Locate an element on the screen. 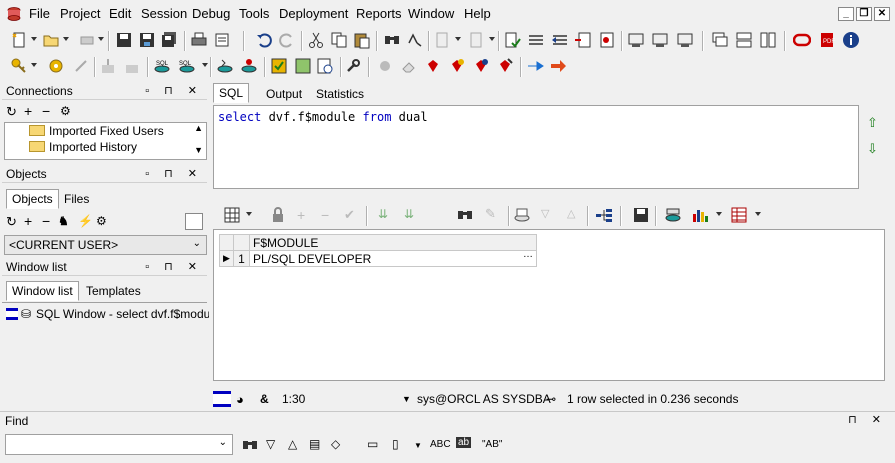 The image size is (895, 463). undo-icon is located at coordinates (264, 40).